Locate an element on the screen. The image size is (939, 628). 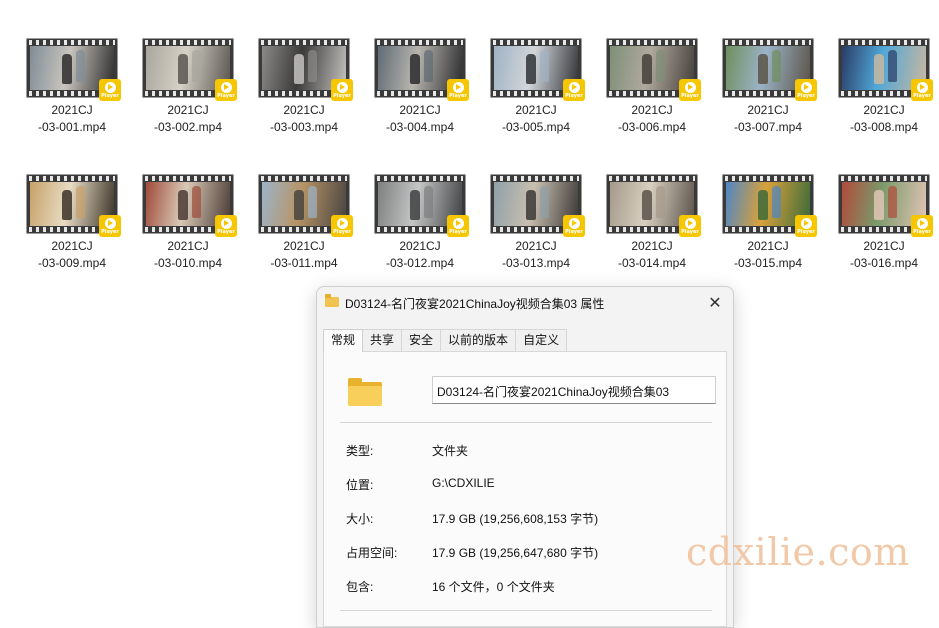
tab-bar: 常规 共享 安全 以前的版本 自定义 is located at coordinates (445, 340).